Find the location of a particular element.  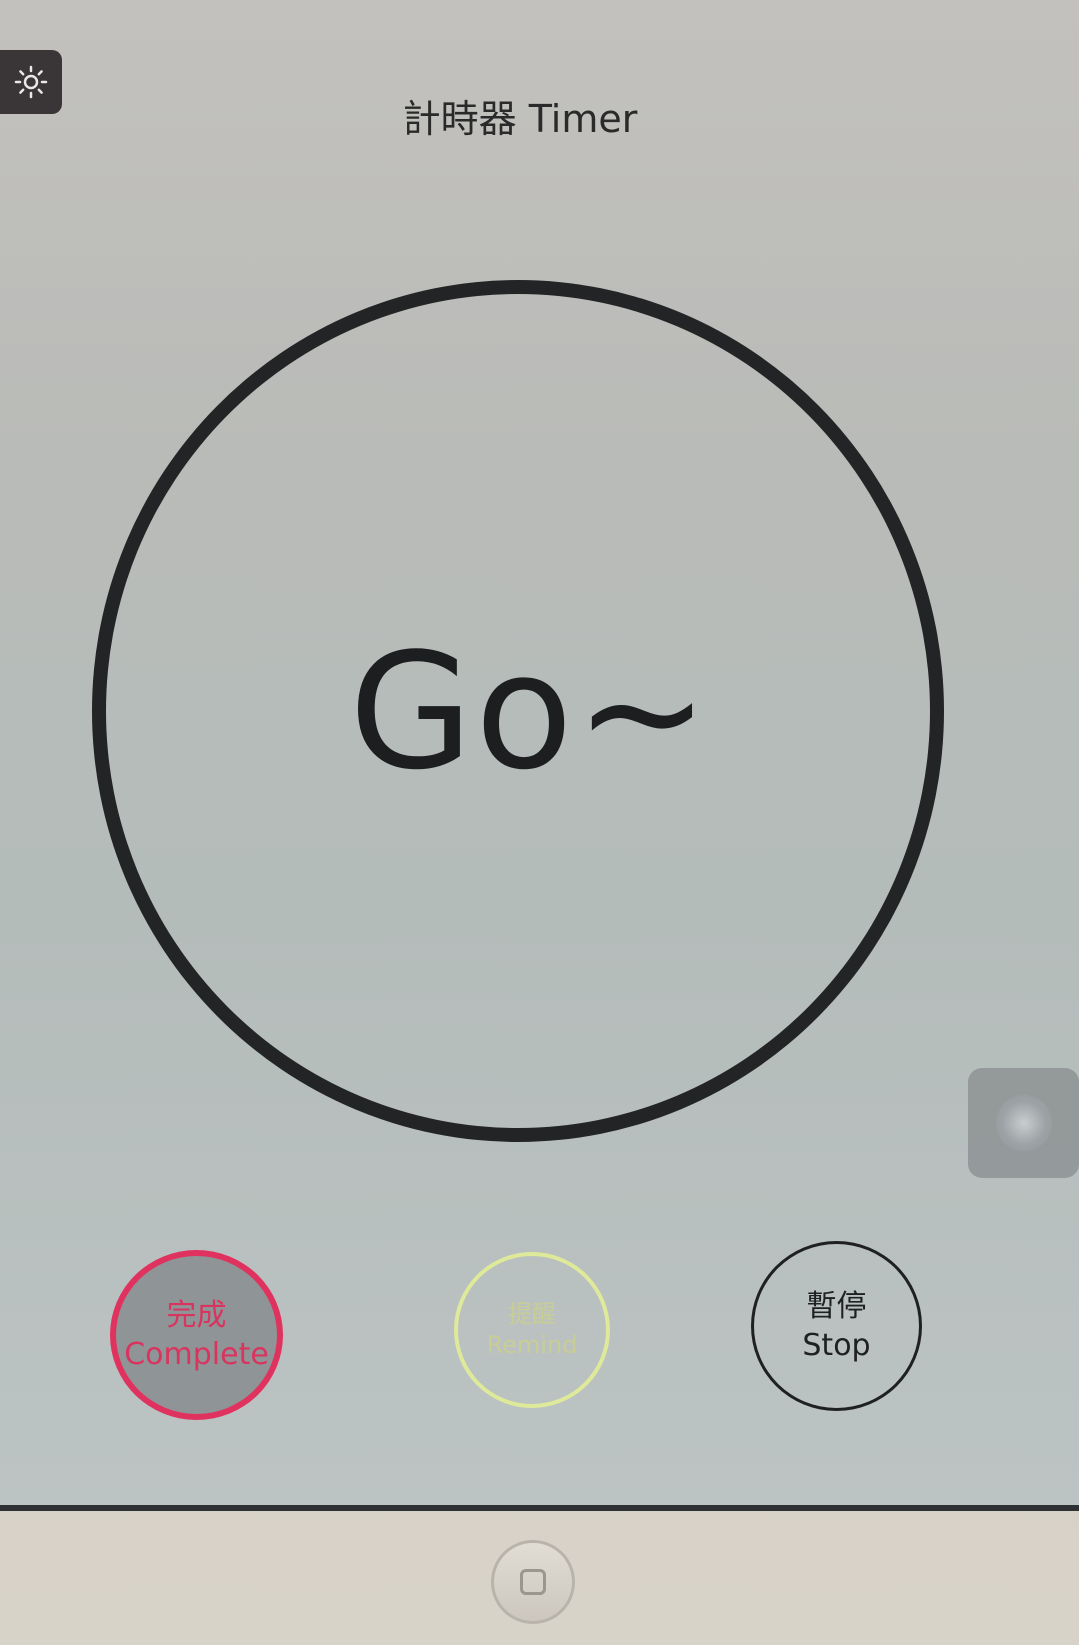

assistive-touch-button is located at coordinates (1023, 1123).